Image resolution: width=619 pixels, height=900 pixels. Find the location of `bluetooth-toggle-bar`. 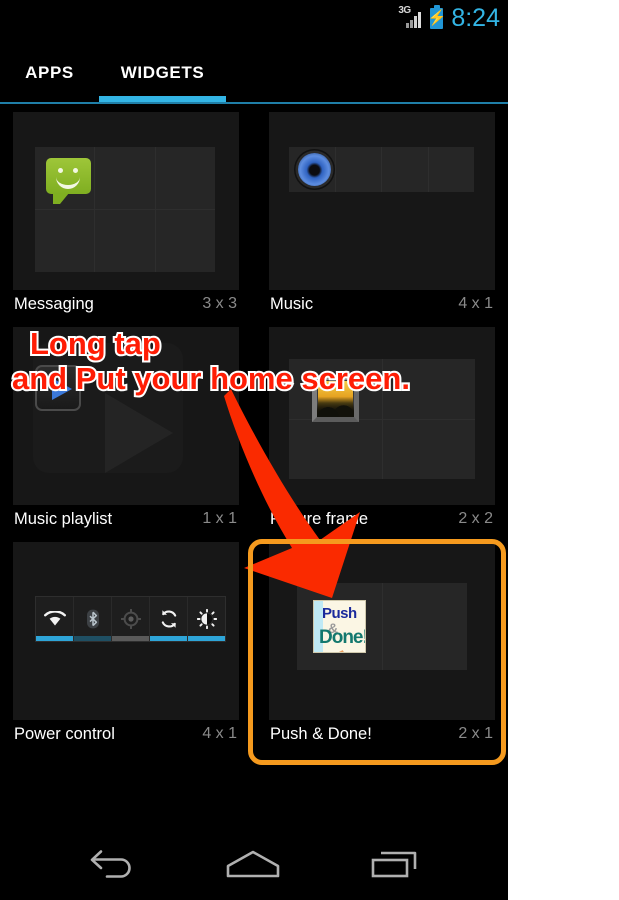

bluetooth-toggle-bar is located at coordinates (92, 638).